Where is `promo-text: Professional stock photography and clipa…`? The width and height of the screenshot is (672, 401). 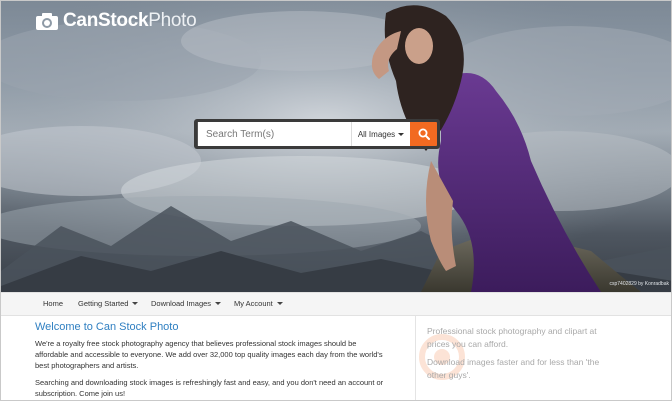 promo-text: Professional stock photography and clipa… is located at coordinates (512, 337).